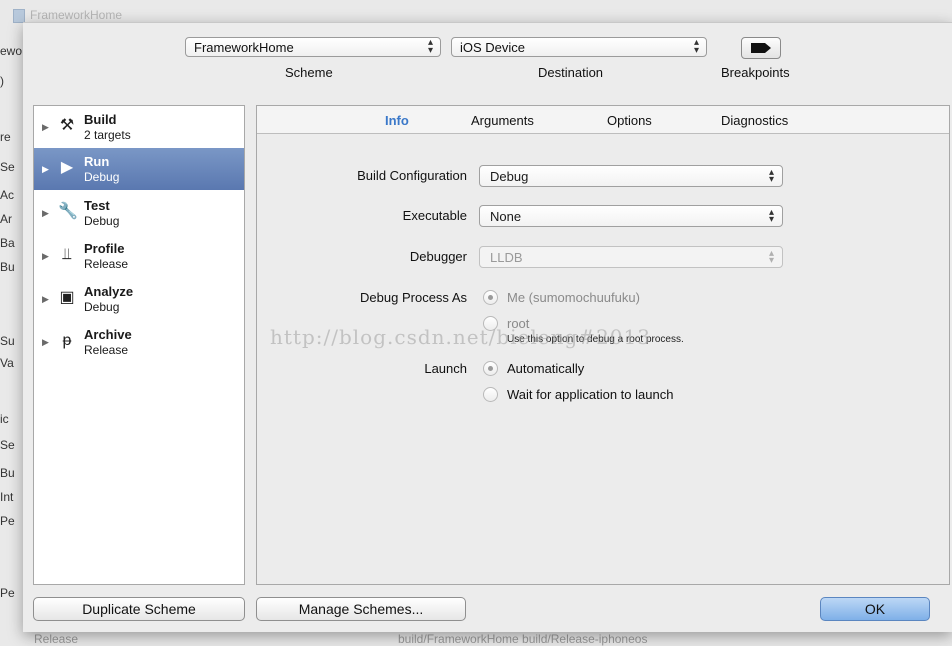 This screenshot has width=952, height=646. Describe the element at coordinates (313, 47) in the screenshot. I see `scheme-popup: FrameworkHome ▴ ▾` at that location.